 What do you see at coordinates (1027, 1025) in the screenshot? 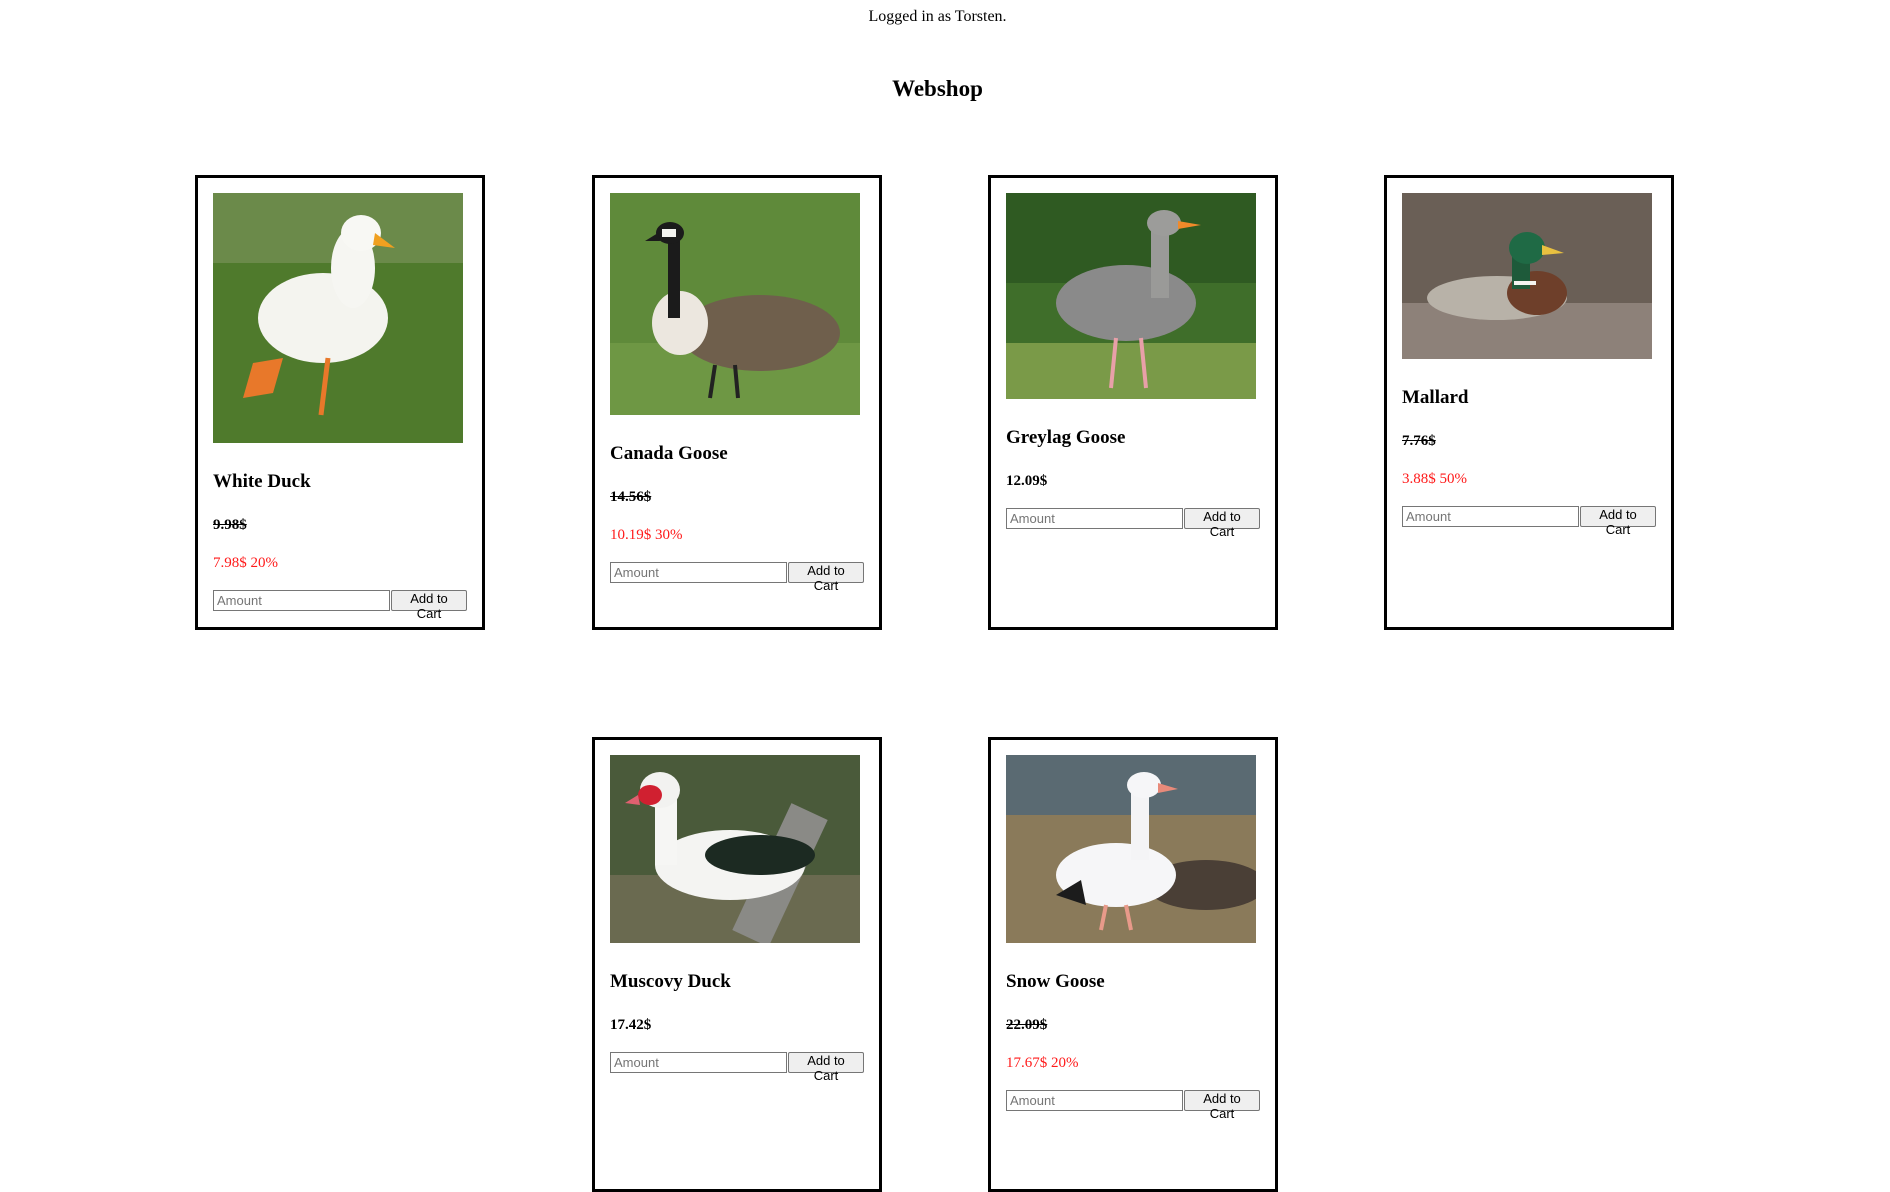
I see `product-old-price: 22.09$` at bounding box center [1027, 1025].